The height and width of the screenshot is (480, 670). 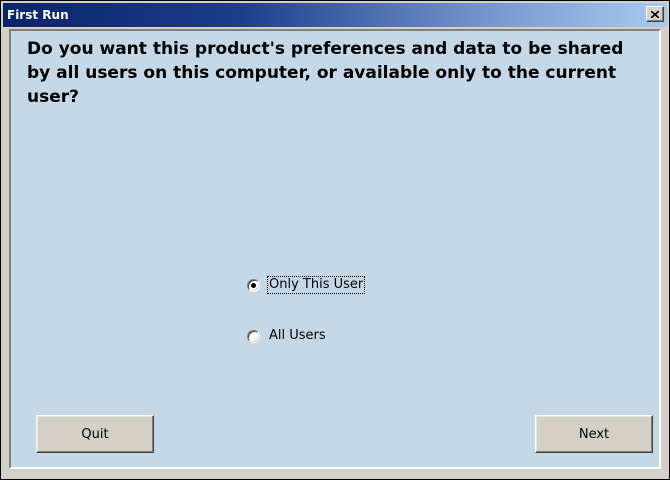 What do you see at coordinates (594, 434) in the screenshot?
I see `next-button: Next` at bounding box center [594, 434].